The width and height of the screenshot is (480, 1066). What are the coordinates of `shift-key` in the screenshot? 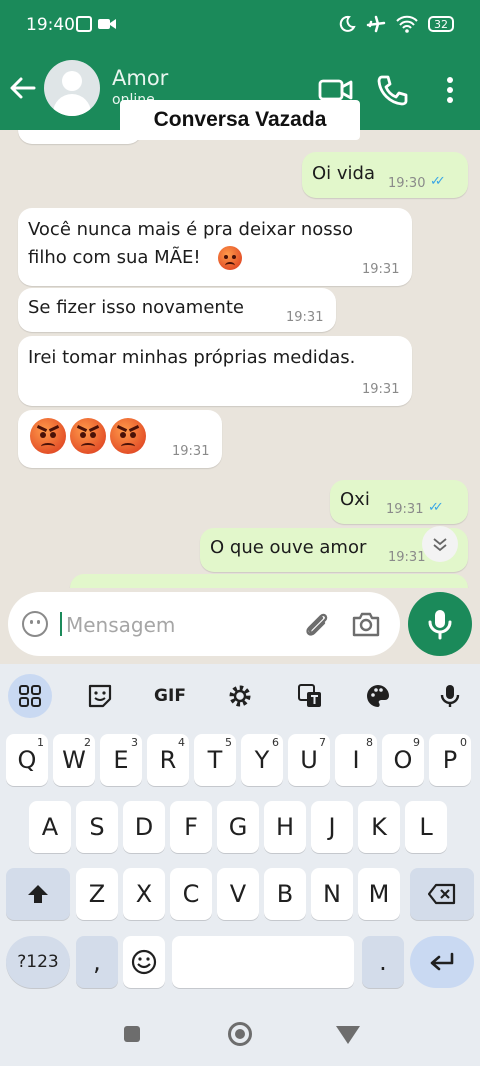 It's located at (38, 894).